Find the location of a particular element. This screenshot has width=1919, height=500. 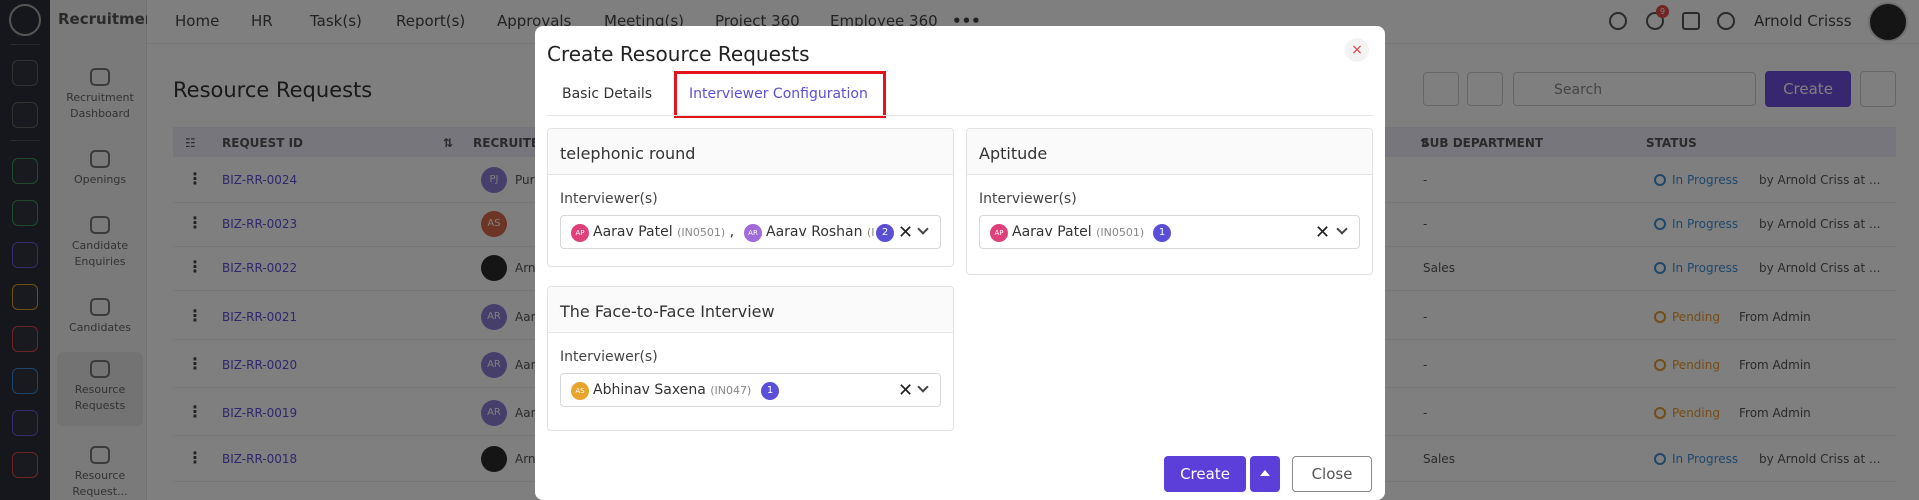

round-name: The Face-to-Face Interview is located at coordinates (750, 310).